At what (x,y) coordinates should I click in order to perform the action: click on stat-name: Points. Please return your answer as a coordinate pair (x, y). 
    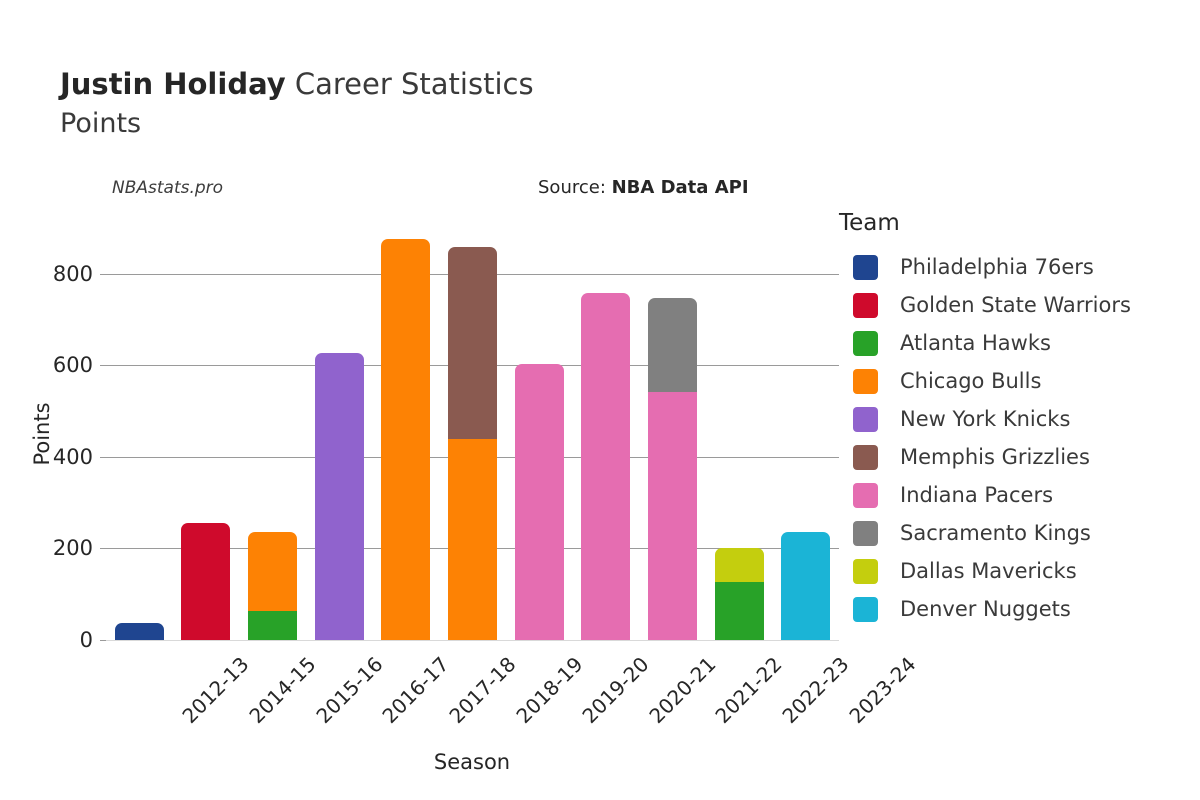
    Looking at the image, I should click on (101, 123).